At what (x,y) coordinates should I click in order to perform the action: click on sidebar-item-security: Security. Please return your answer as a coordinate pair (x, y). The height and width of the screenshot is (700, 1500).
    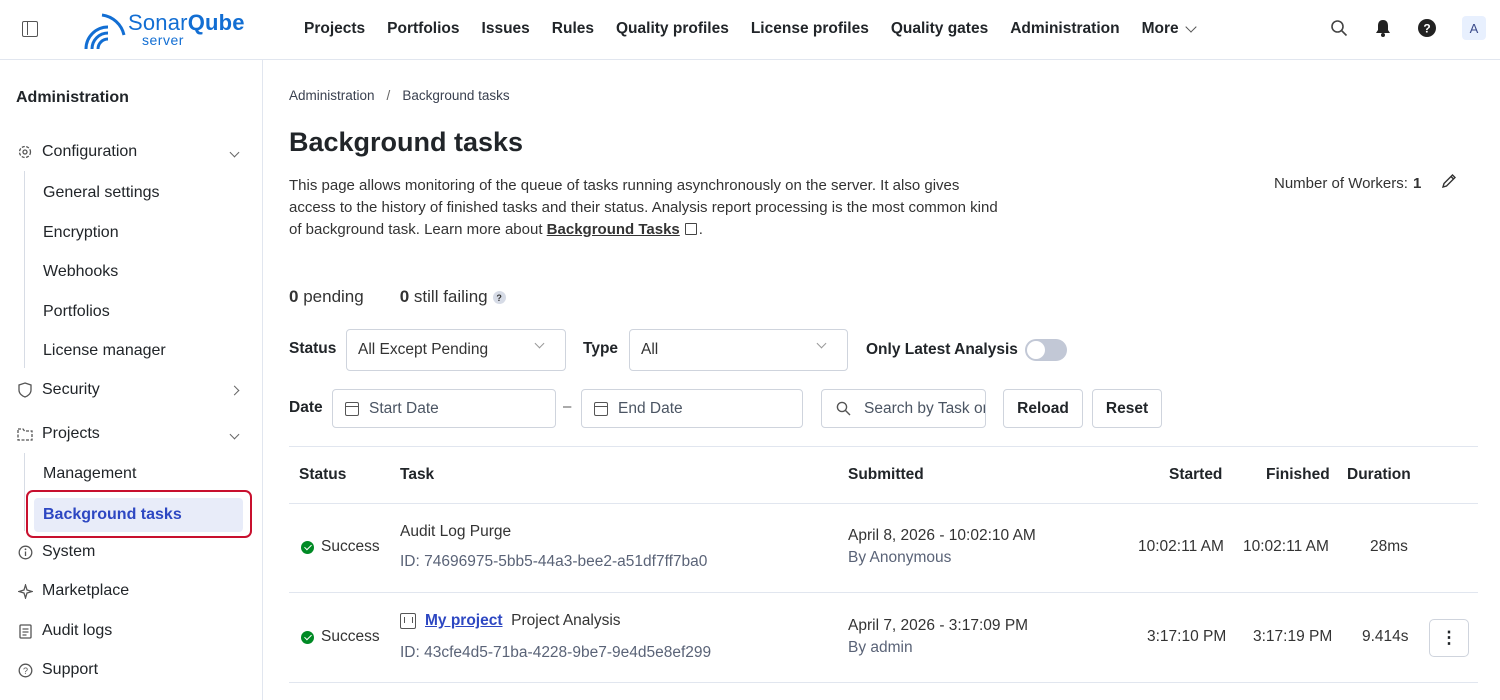
    Looking at the image, I should click on (131, 390).